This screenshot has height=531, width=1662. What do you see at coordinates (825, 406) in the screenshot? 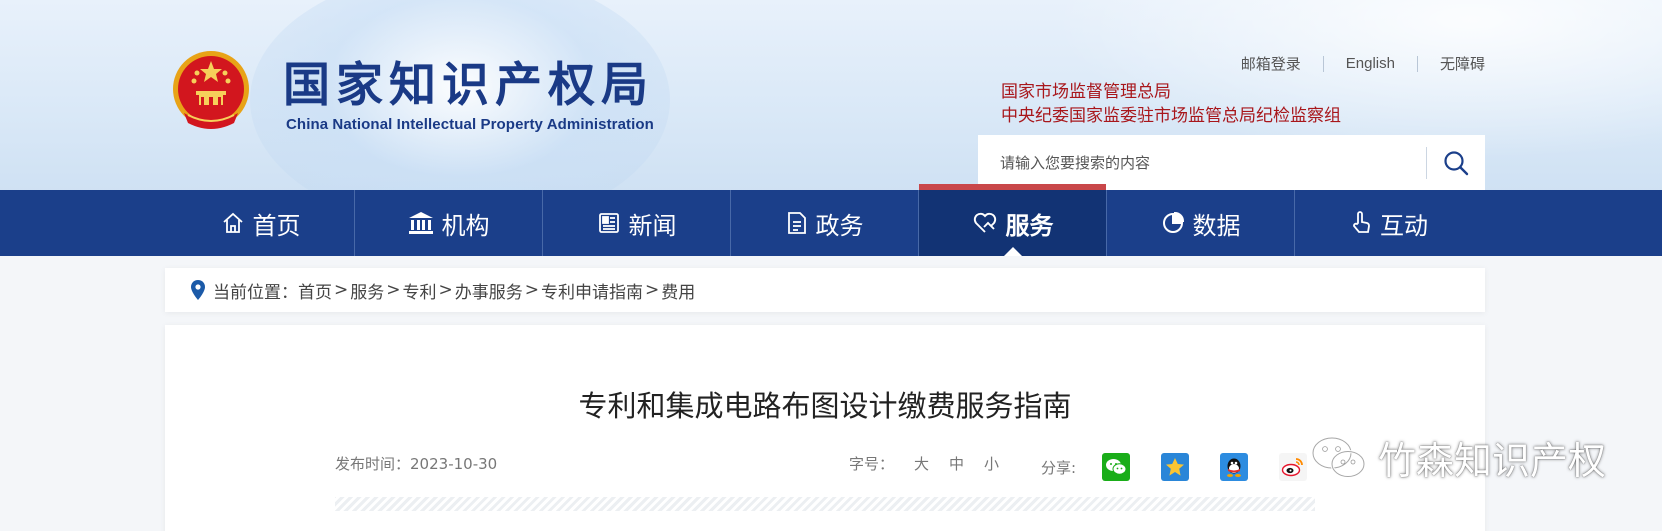
I see `article-title: 专利和集成电路布图设计缴费服务指南` at bounding box center [825, 406].